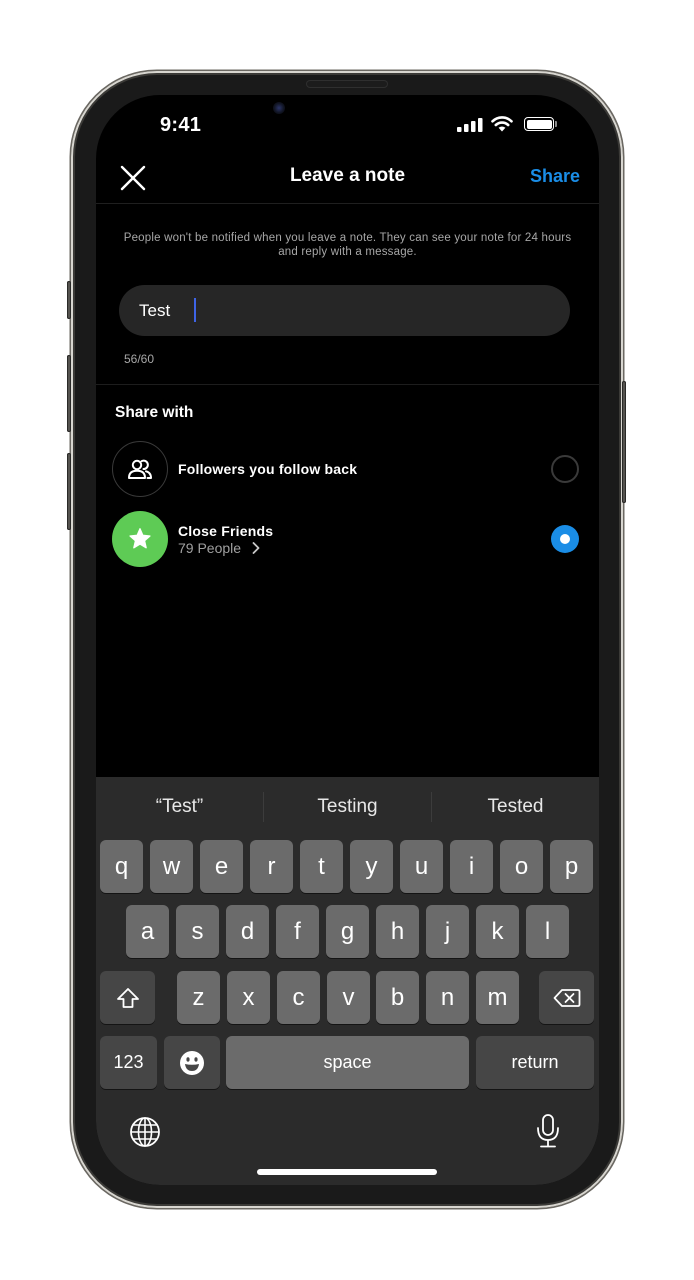  What do you see at coordinates (571, 866) in the screenshot?
I see `key-p: p` at bounding box center [571, 866].